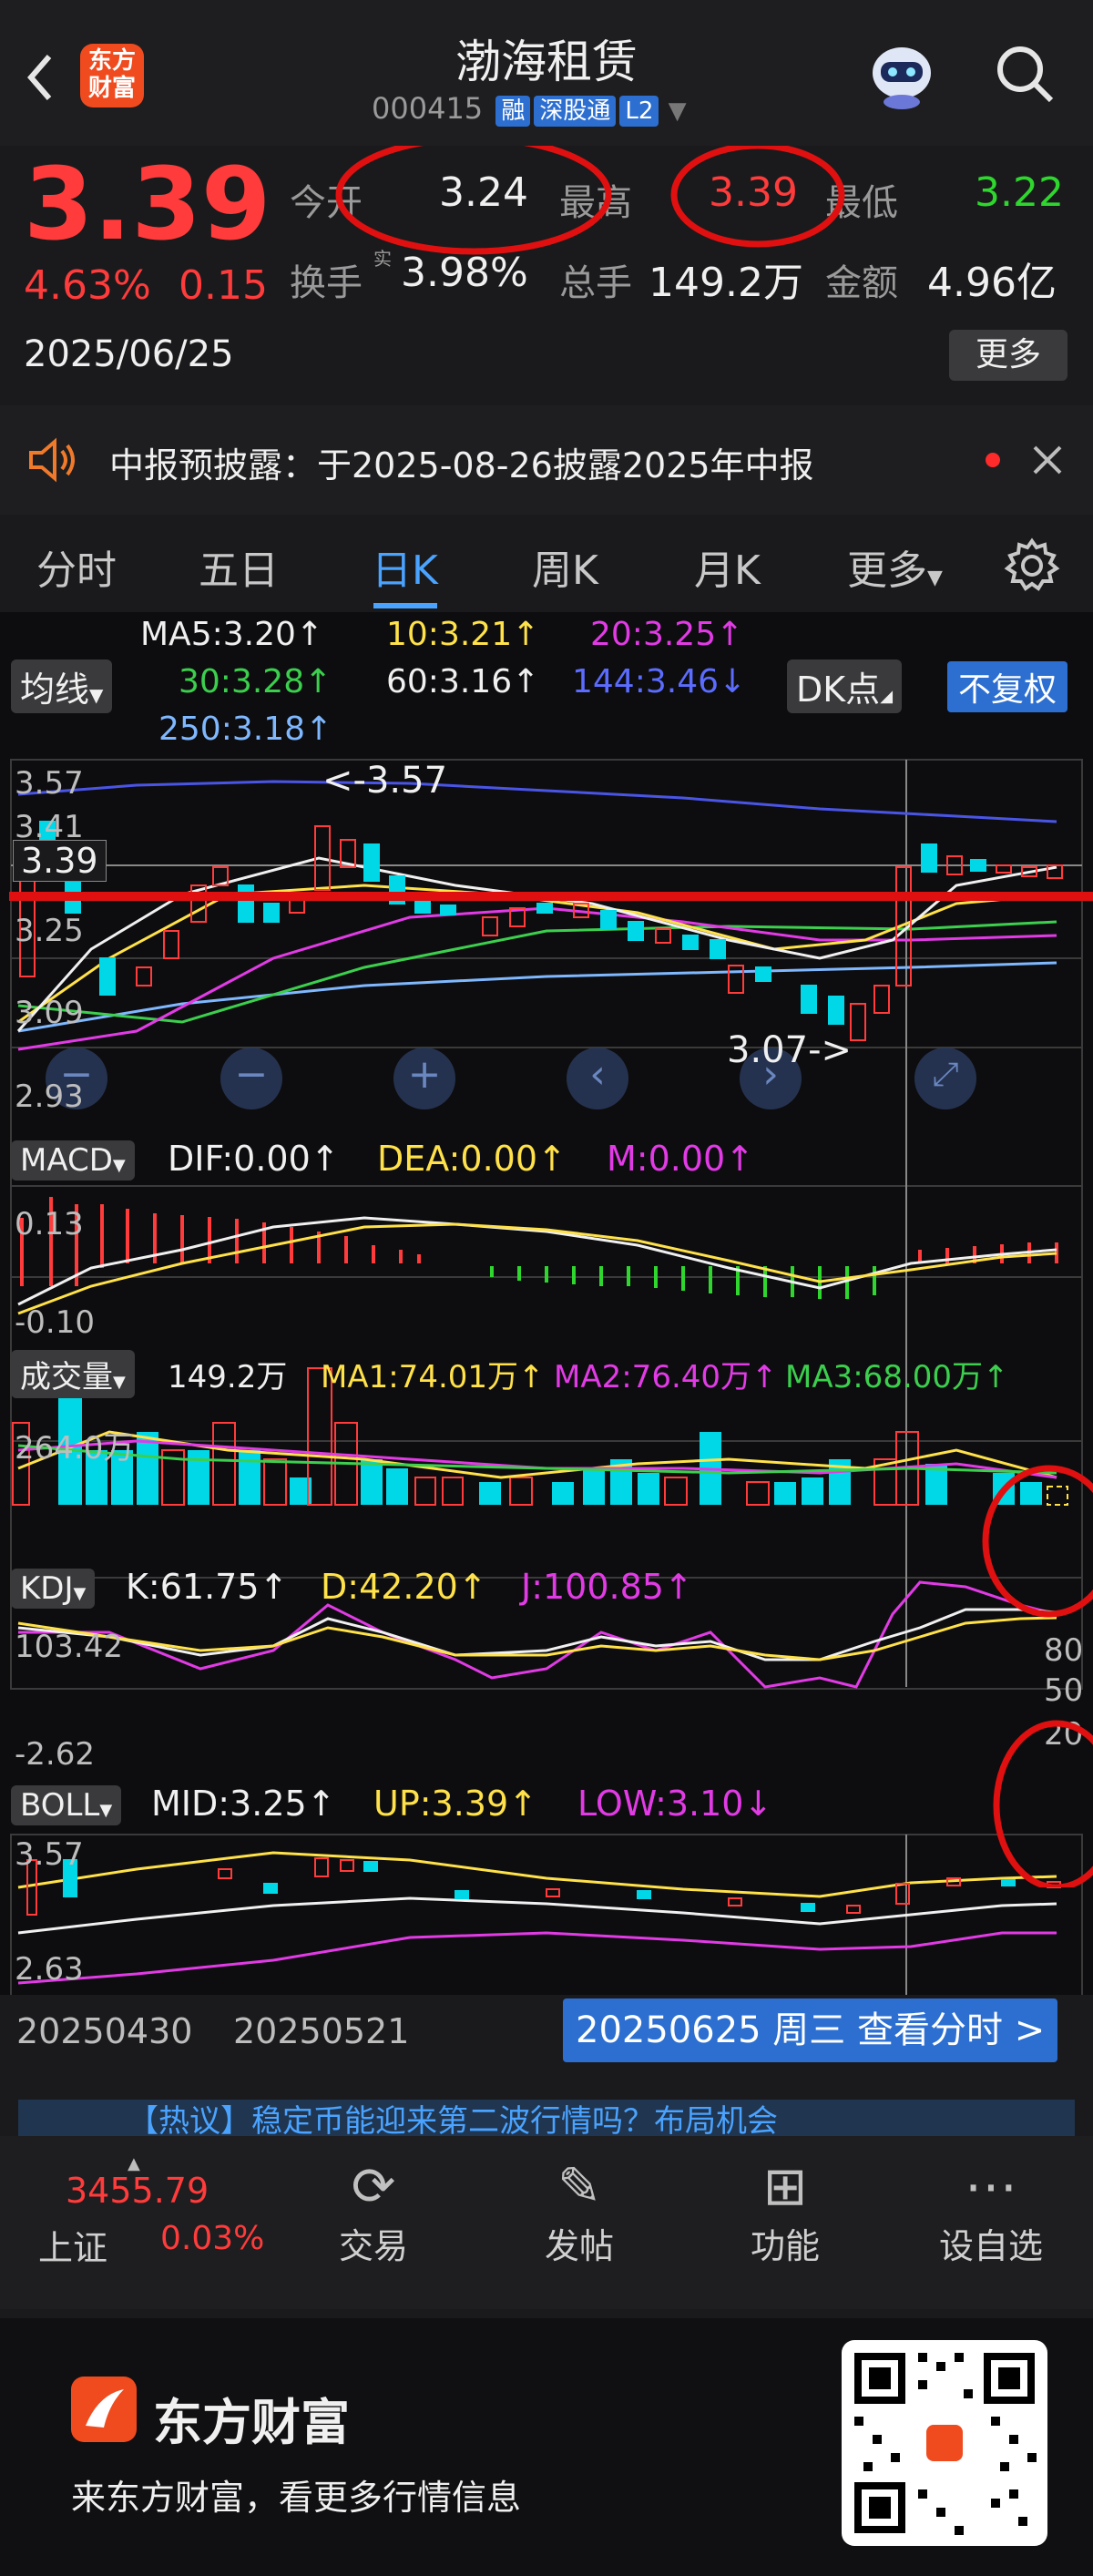  What do you see at coordinates (565, 566) in the screenshot?
I see `tab-weekly-k: 周K` at bounding box center [565, 566].